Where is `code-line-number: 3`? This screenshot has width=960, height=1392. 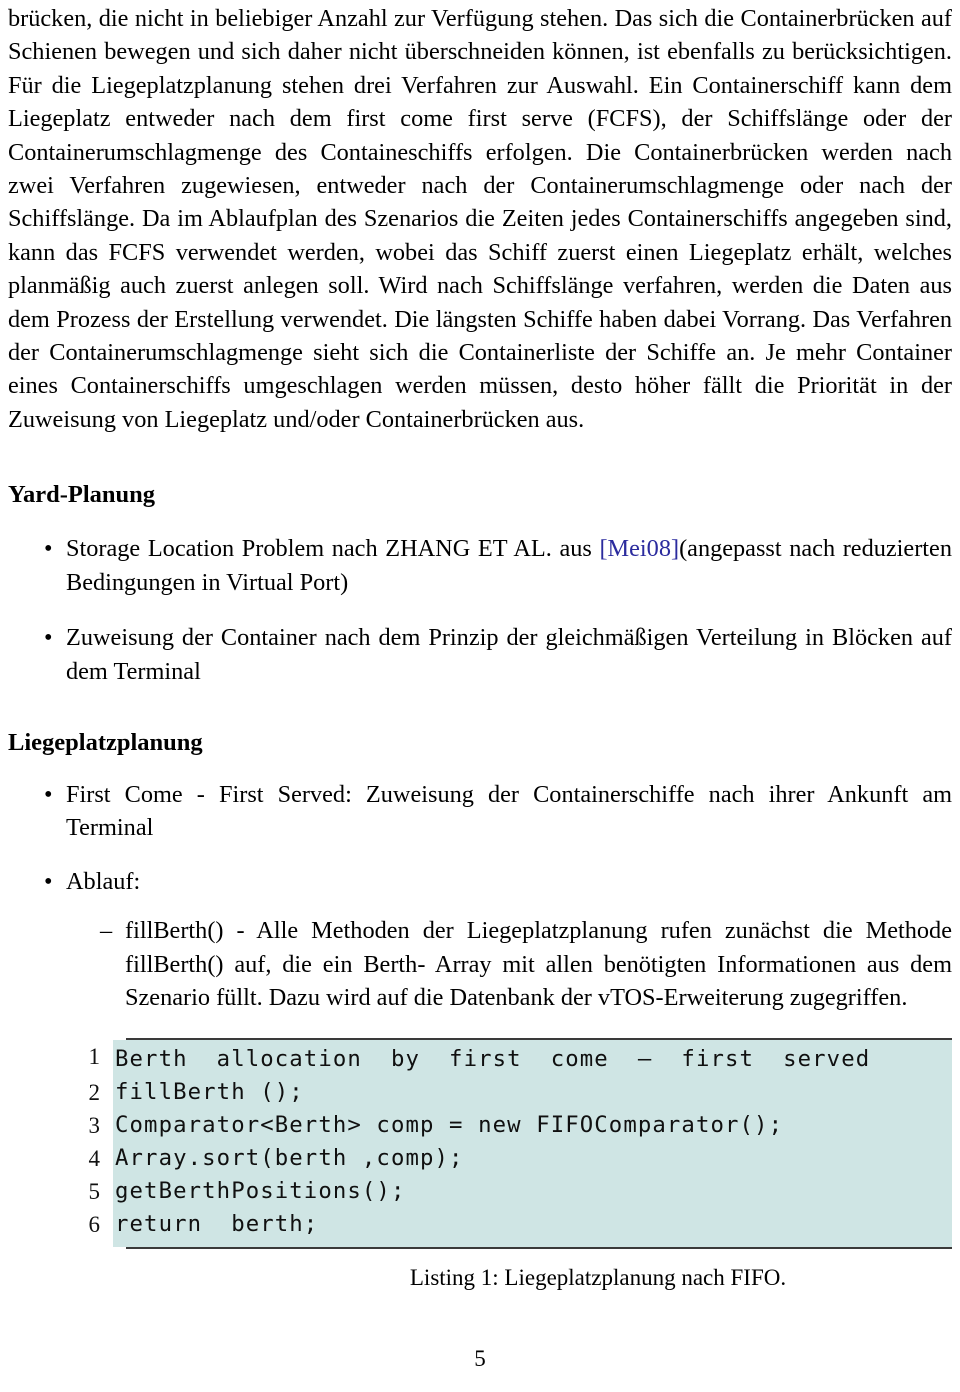 code-line-number: 3 is located at coordinates (94, 1126).